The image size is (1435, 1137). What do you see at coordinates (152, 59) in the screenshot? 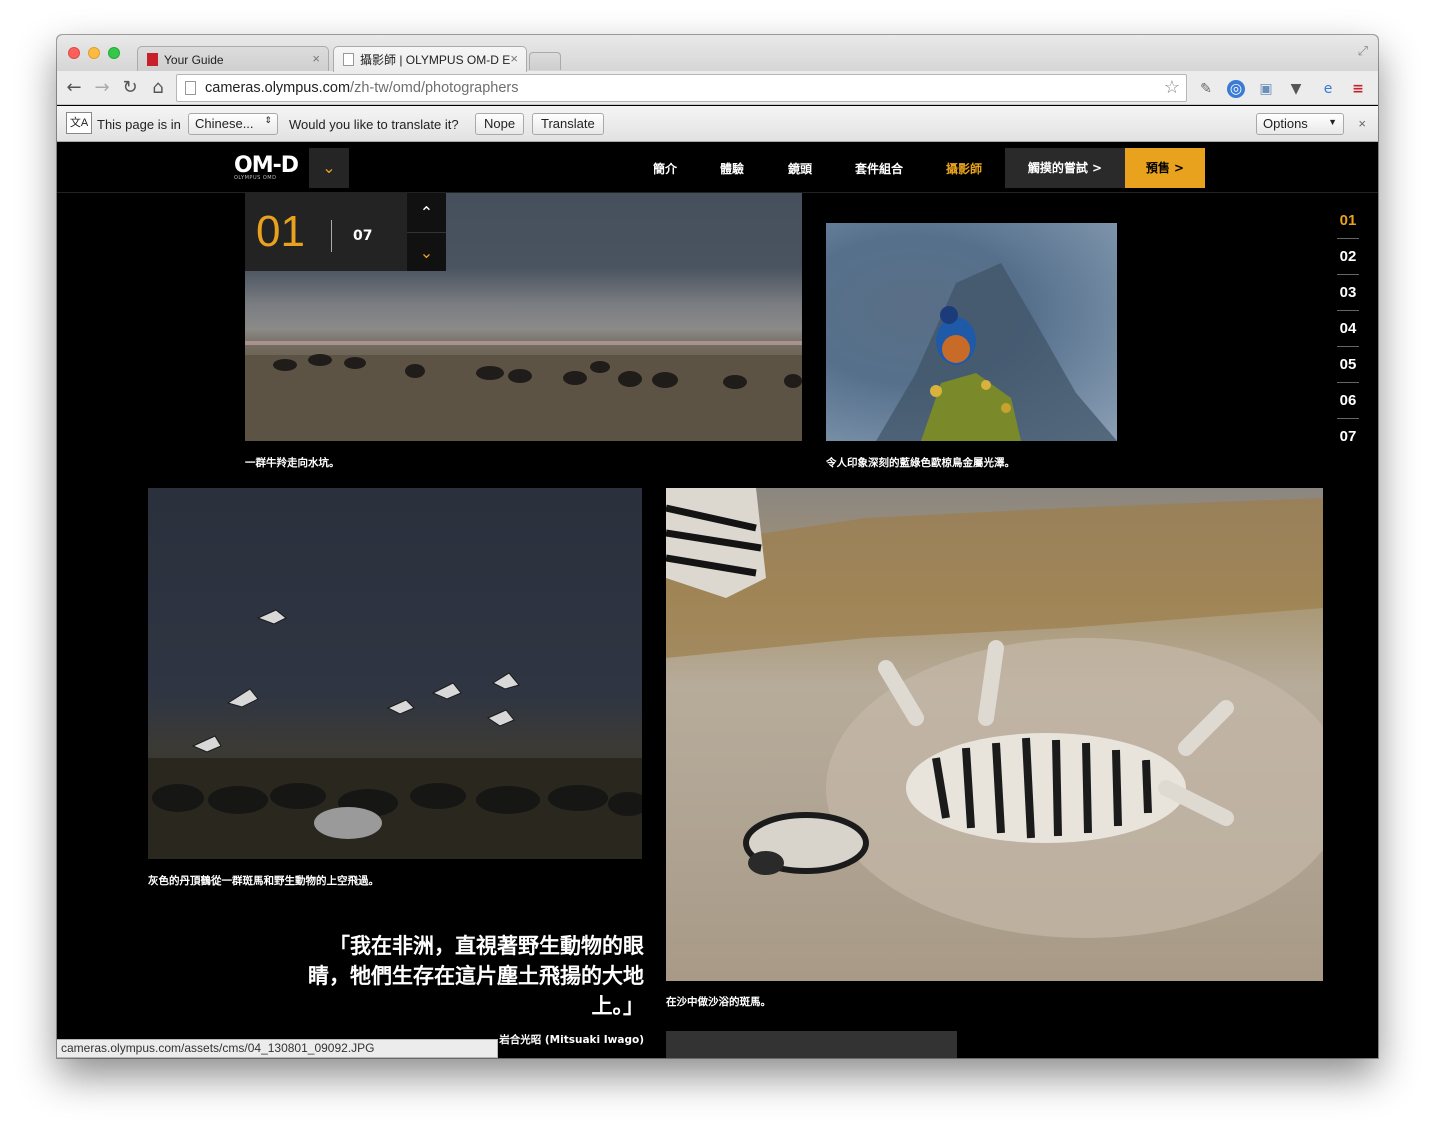
I see `favicon-icon` at bounding box center [152, 59].